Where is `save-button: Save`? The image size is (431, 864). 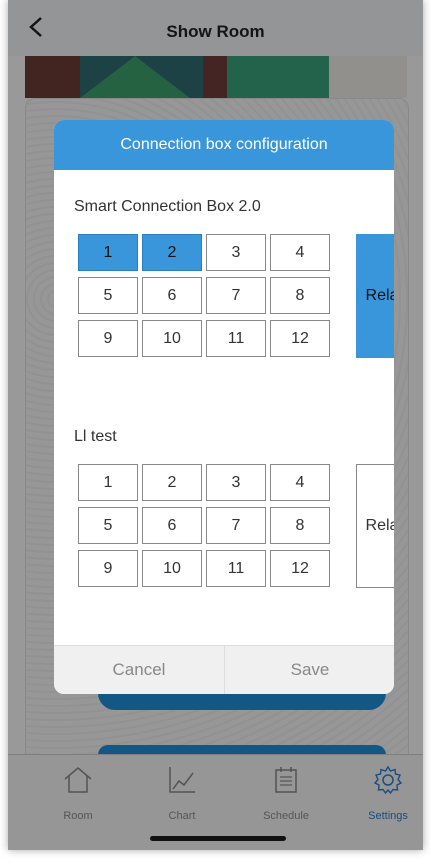 save-button: Save is located at coordinates (309, 670).